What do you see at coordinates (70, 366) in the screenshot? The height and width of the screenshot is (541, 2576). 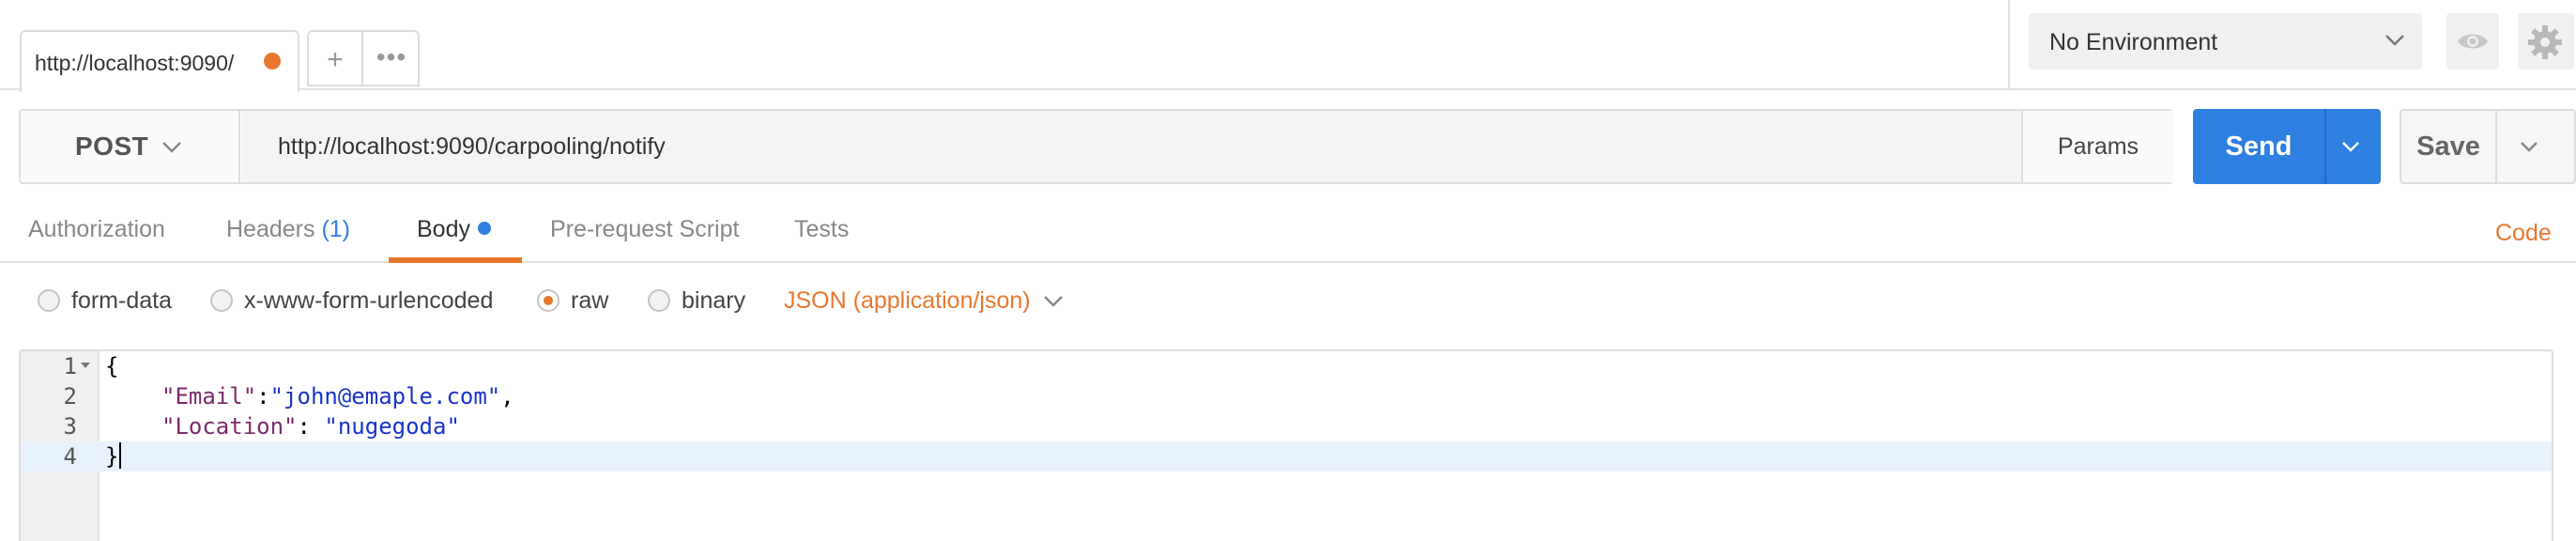 I see `line-number: 1` at bounding box center [70, 366].